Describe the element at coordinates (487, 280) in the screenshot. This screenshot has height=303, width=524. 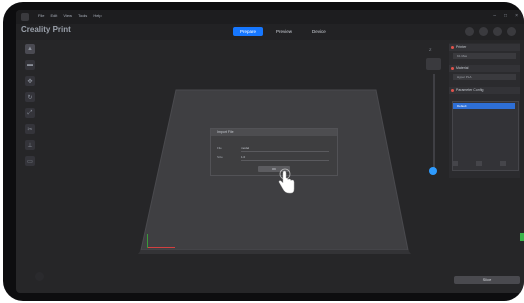
I see `slice-button: Slice` at that location.